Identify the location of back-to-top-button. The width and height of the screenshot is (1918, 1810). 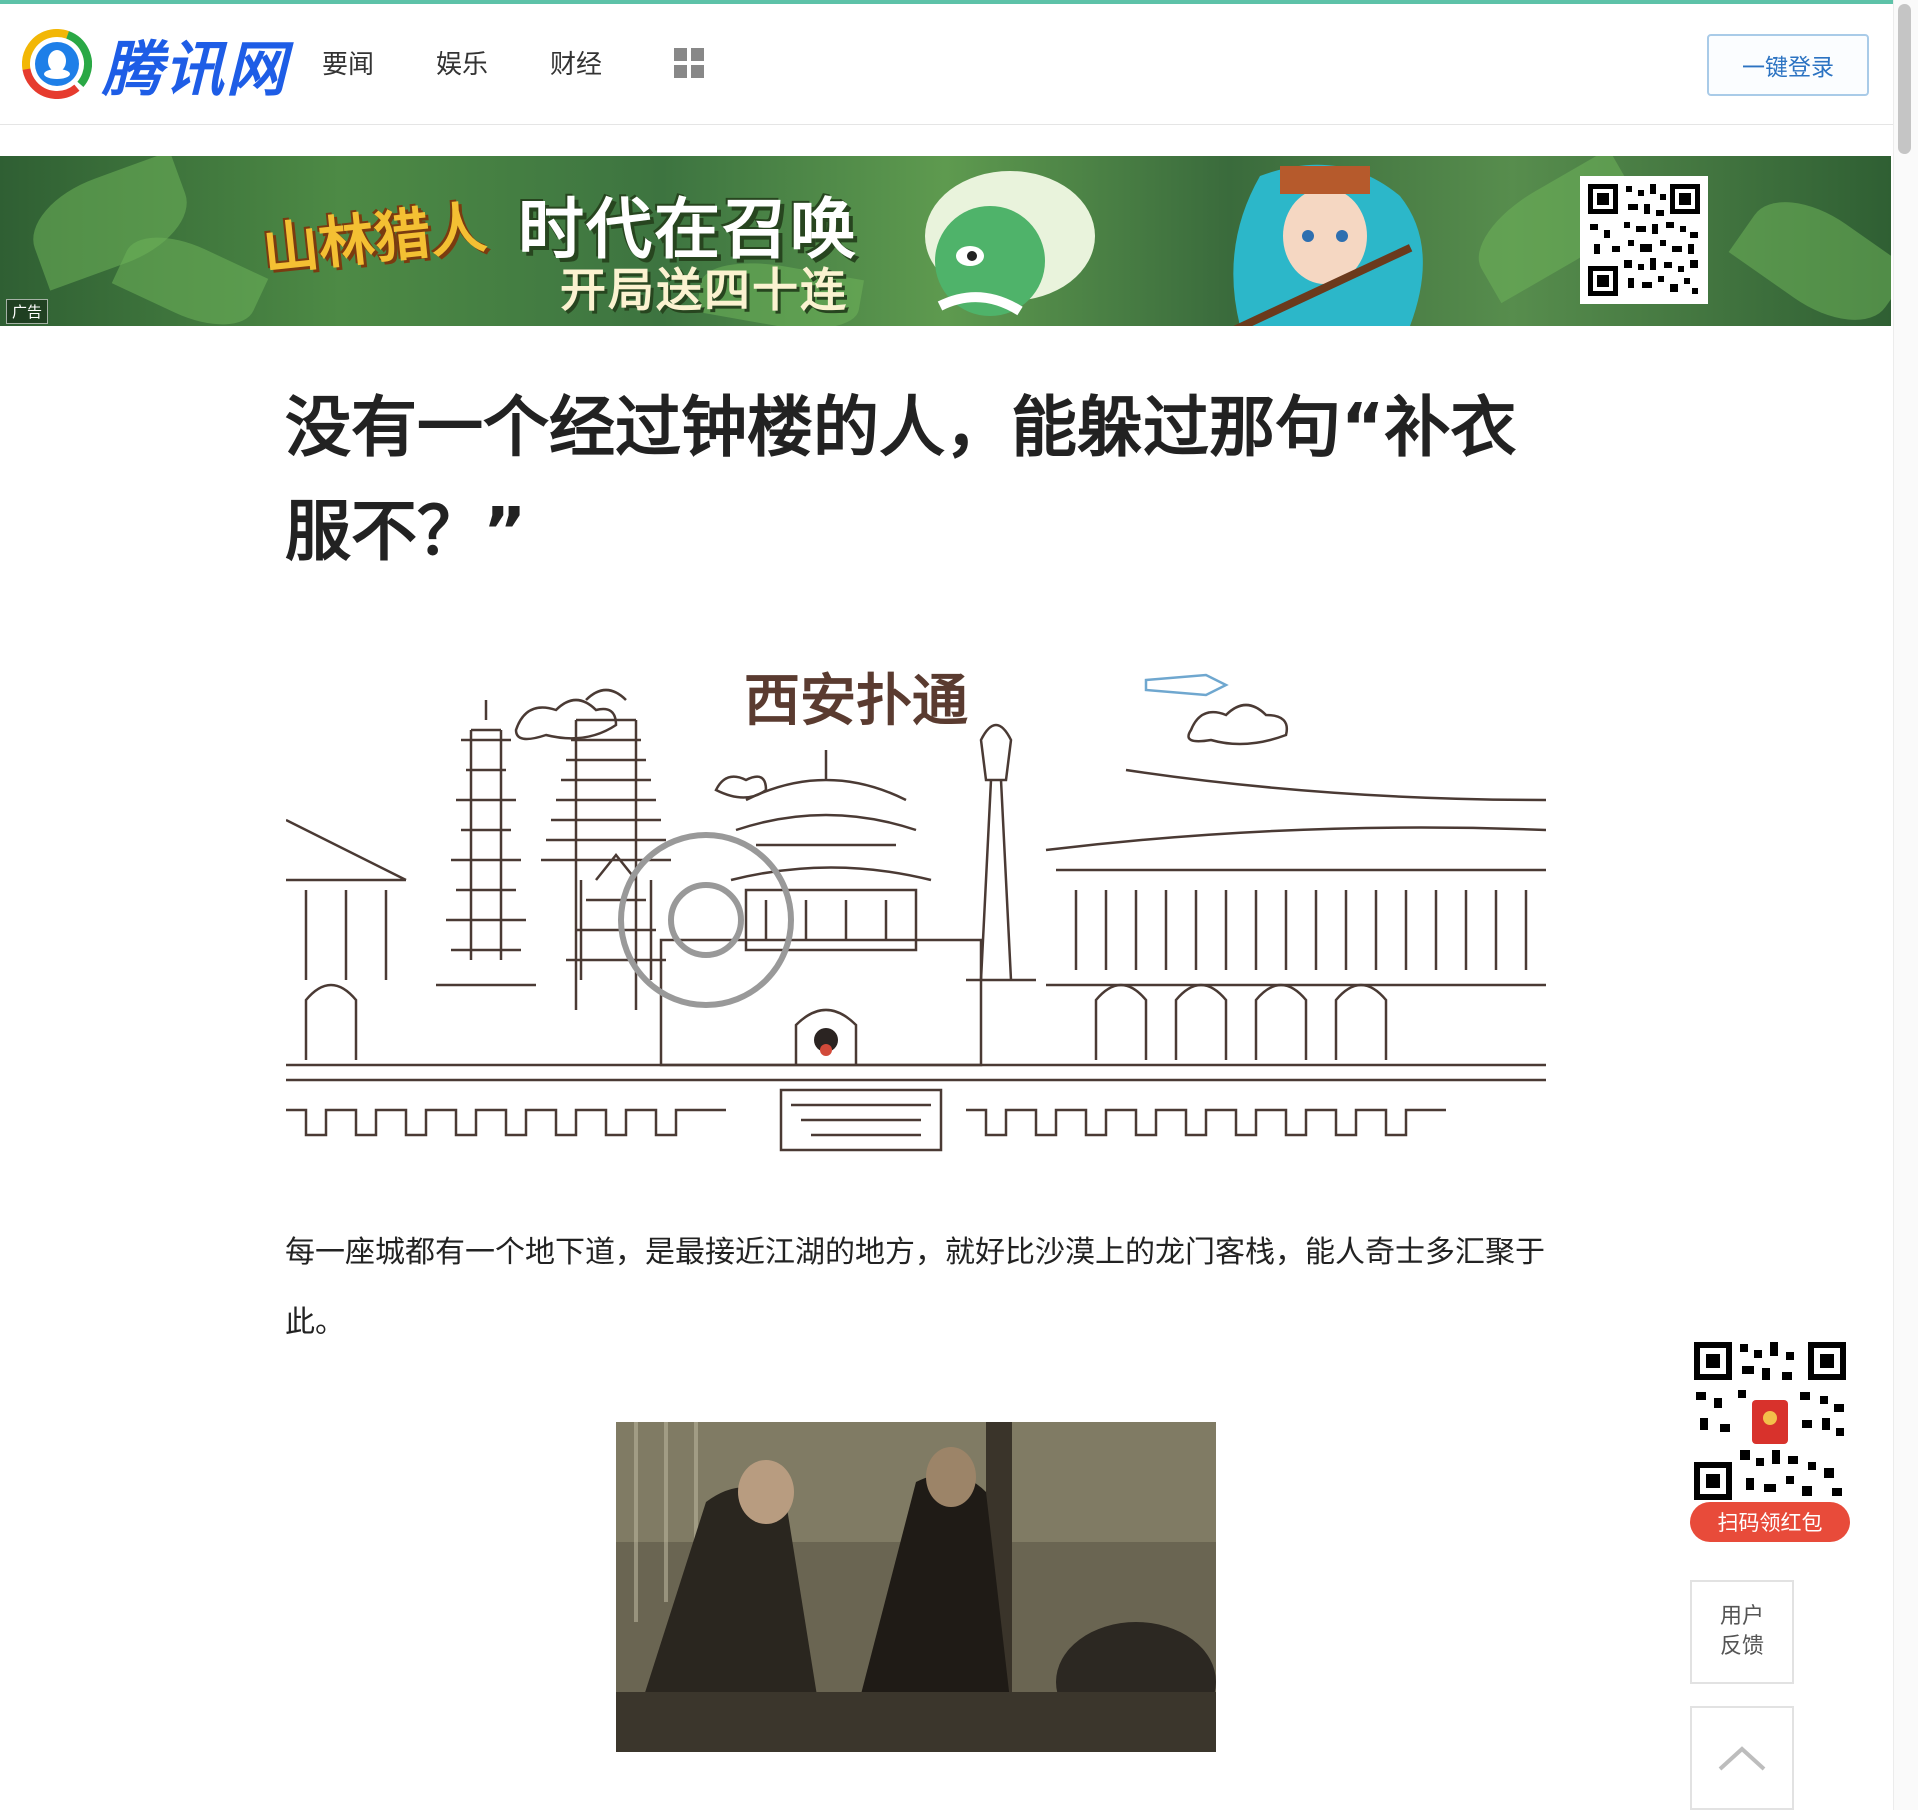
(1742, 1758).